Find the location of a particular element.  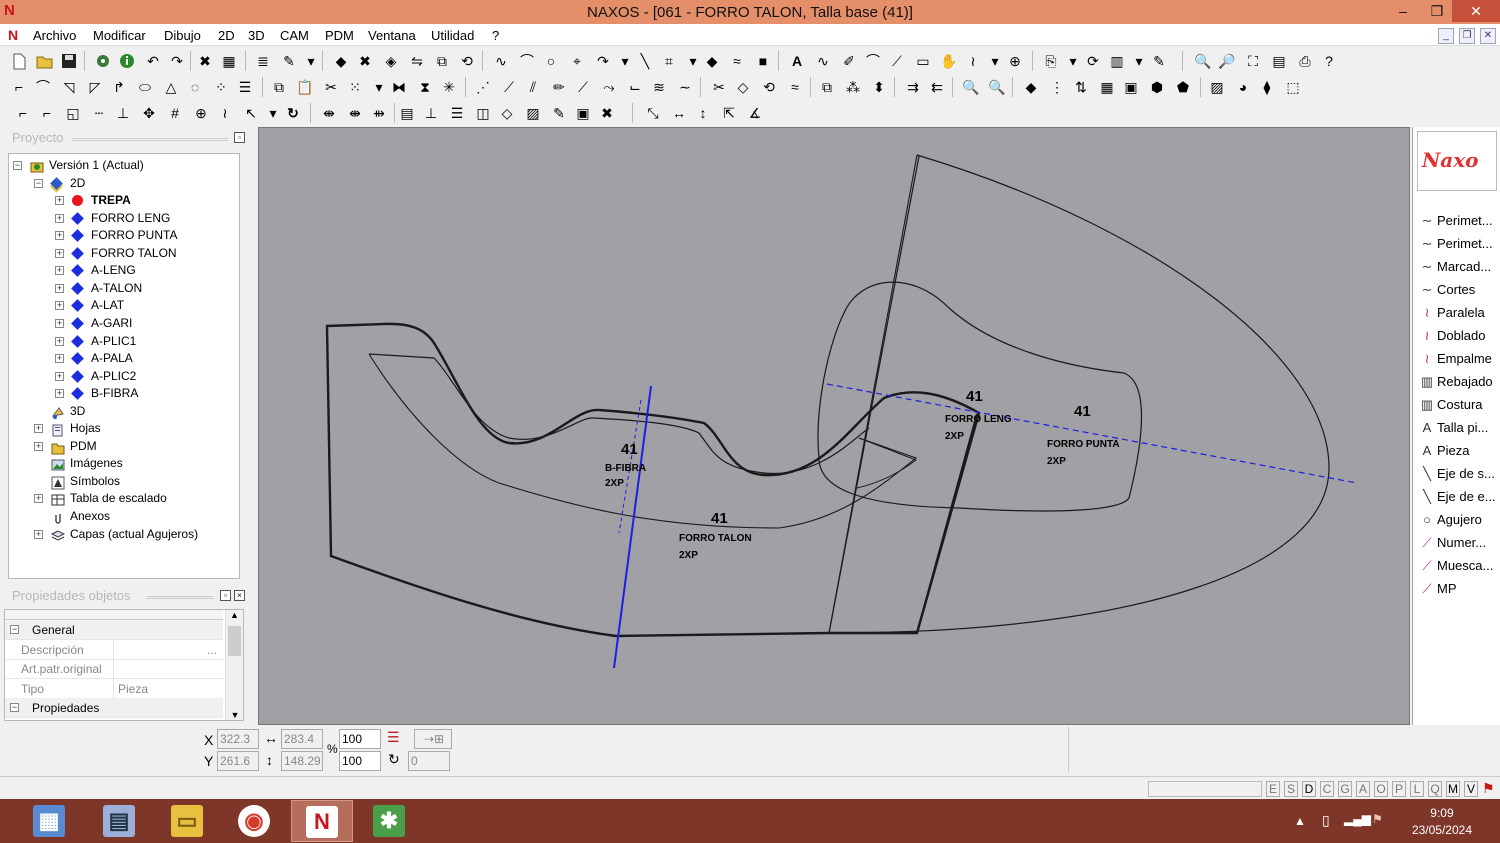

tree-item: Símbolos is located at coordinates (124, 481).